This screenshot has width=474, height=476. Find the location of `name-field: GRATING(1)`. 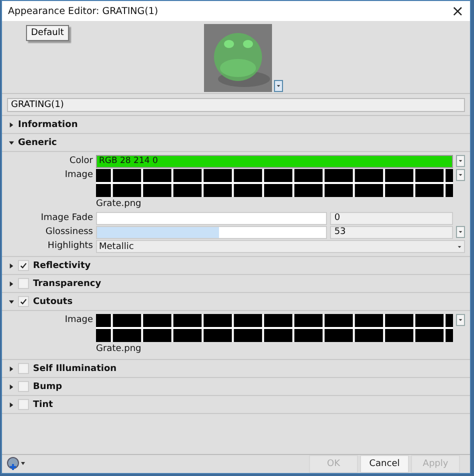

name-field: GRATING(1) is located at coordinates (236, 105).